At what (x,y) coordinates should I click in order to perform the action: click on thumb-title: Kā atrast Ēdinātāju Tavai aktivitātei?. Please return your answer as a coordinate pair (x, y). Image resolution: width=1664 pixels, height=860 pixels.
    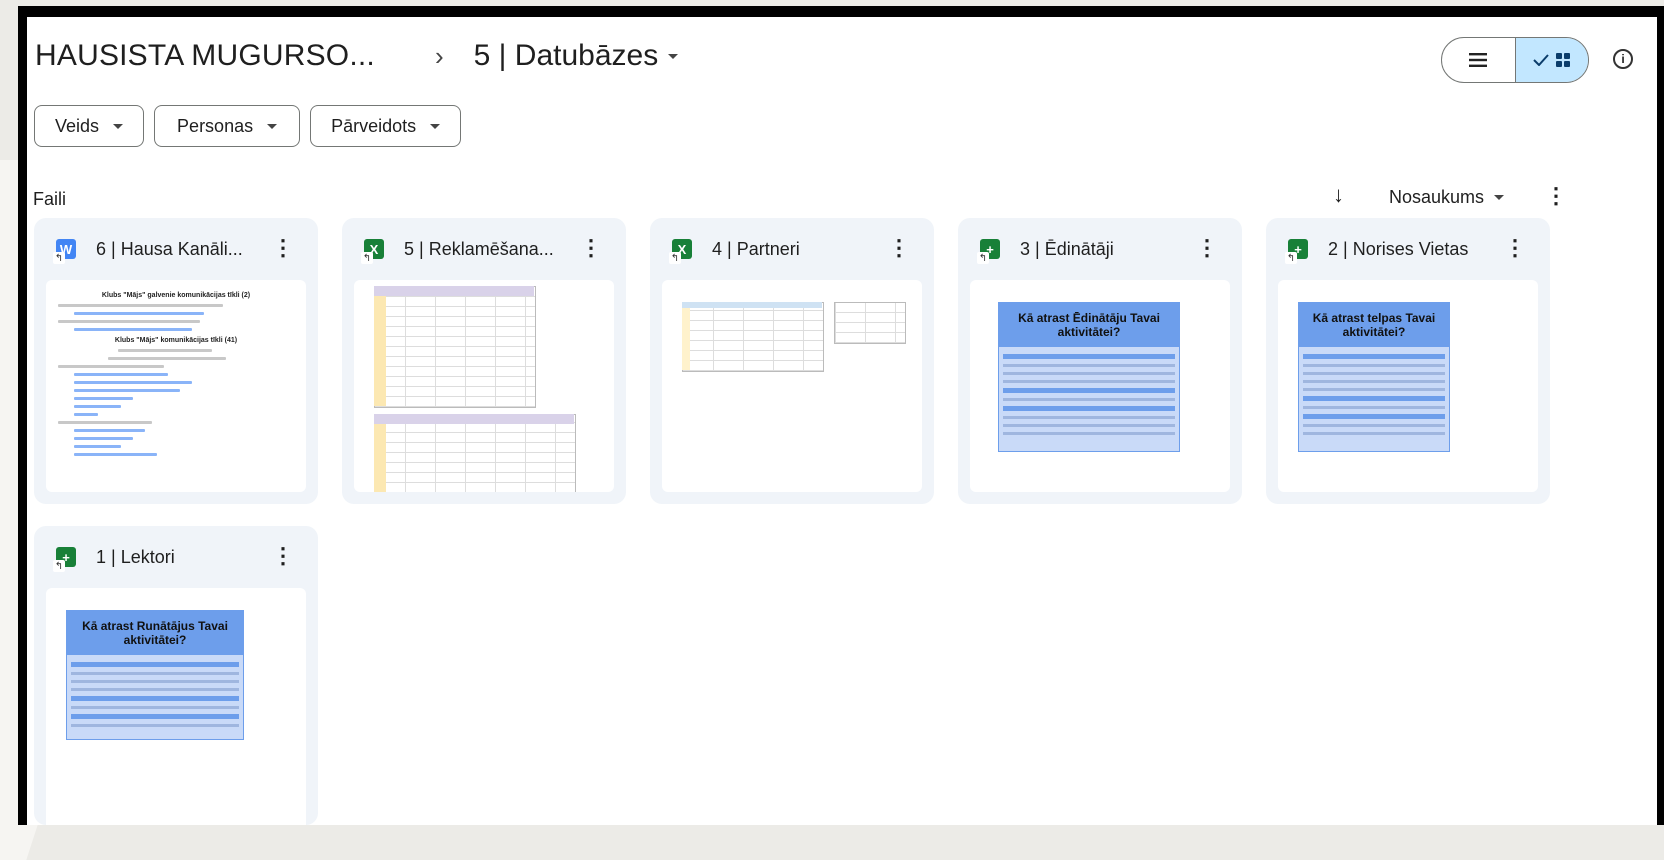
    Looking at the image, I should click on (1089, 325).